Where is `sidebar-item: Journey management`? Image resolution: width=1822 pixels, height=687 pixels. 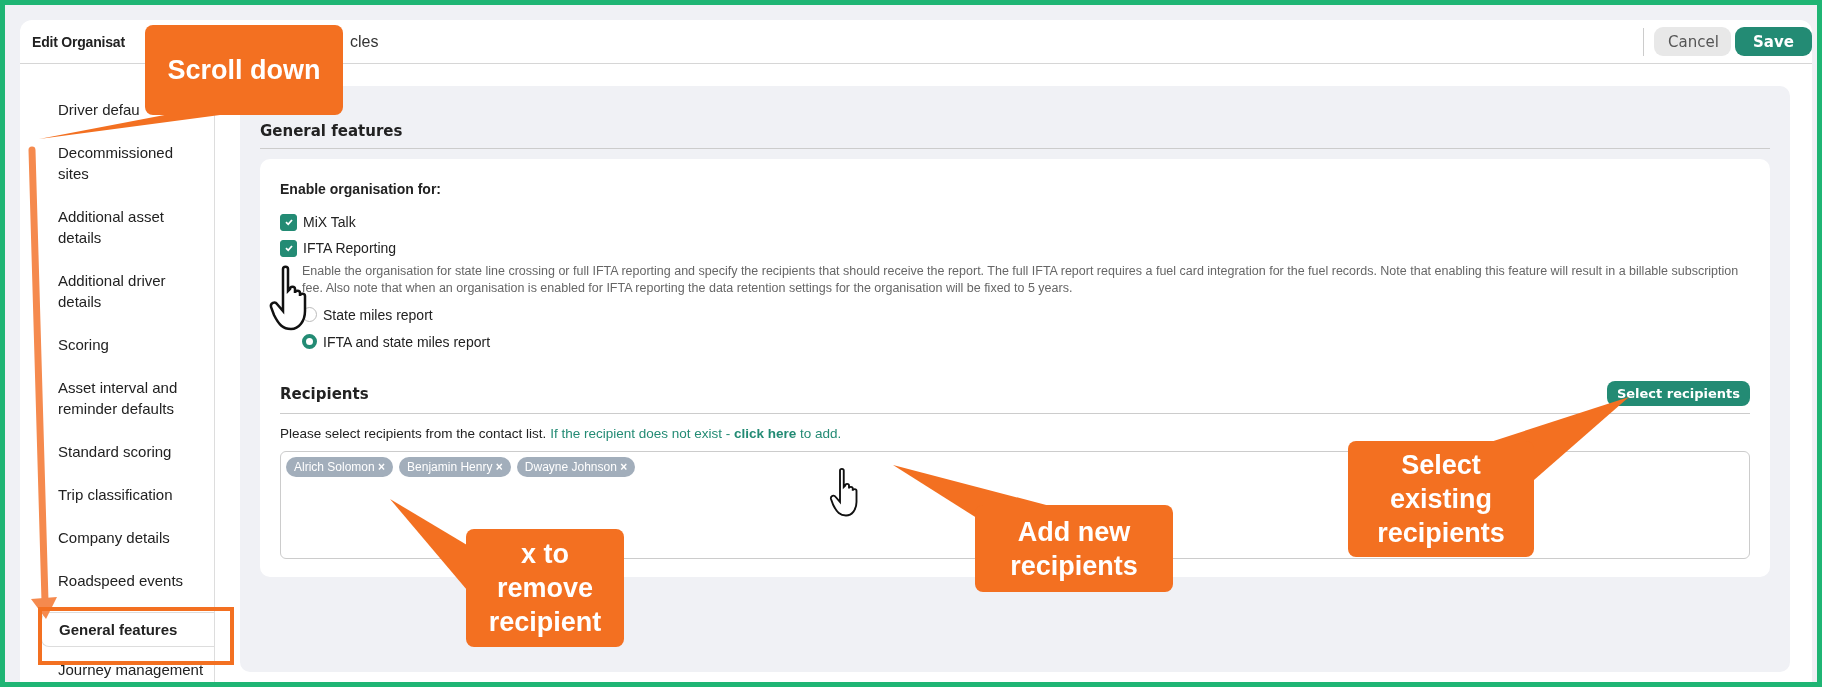 sidebar-item: Journey management is located at coordinates (117, 666).